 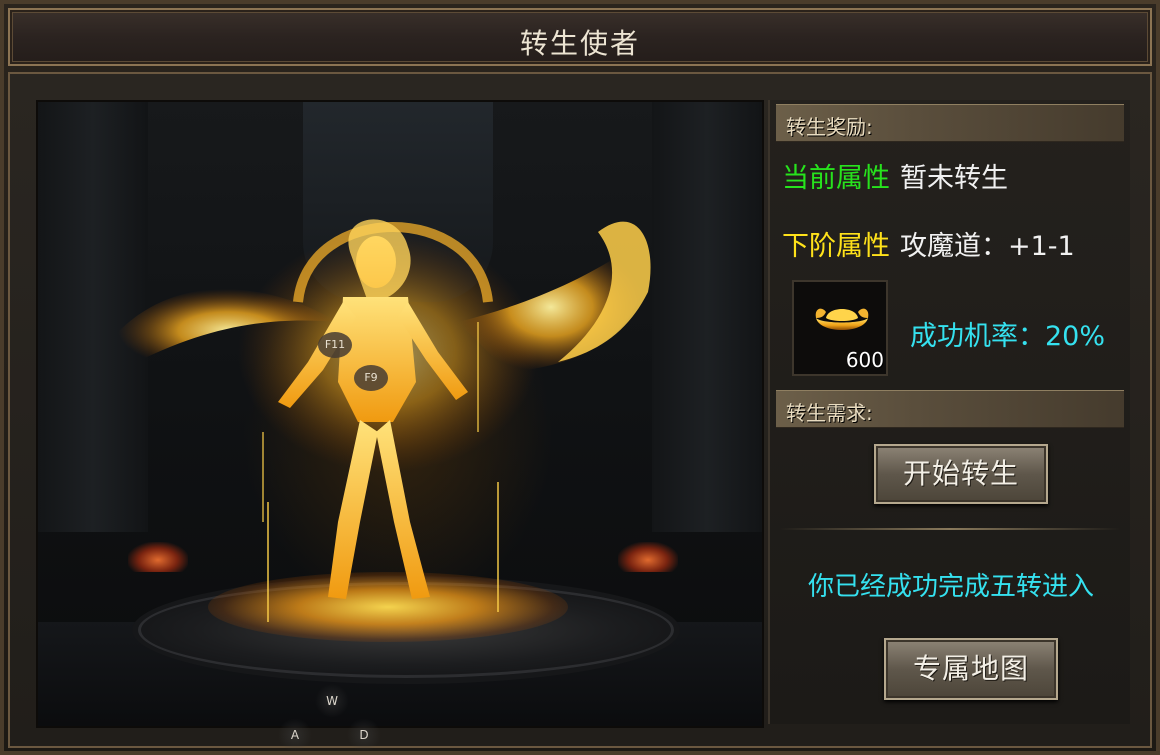 What do you see at coordinates (829, 413) in the screenshot?
I see `requirement-header-label: 转生需求:` at bounding box center [829, 413].